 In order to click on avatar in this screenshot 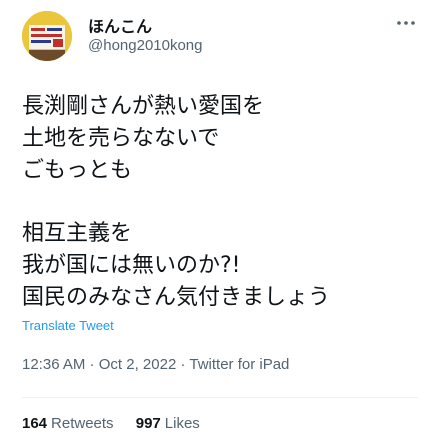, I will do `click(47, 36)`.